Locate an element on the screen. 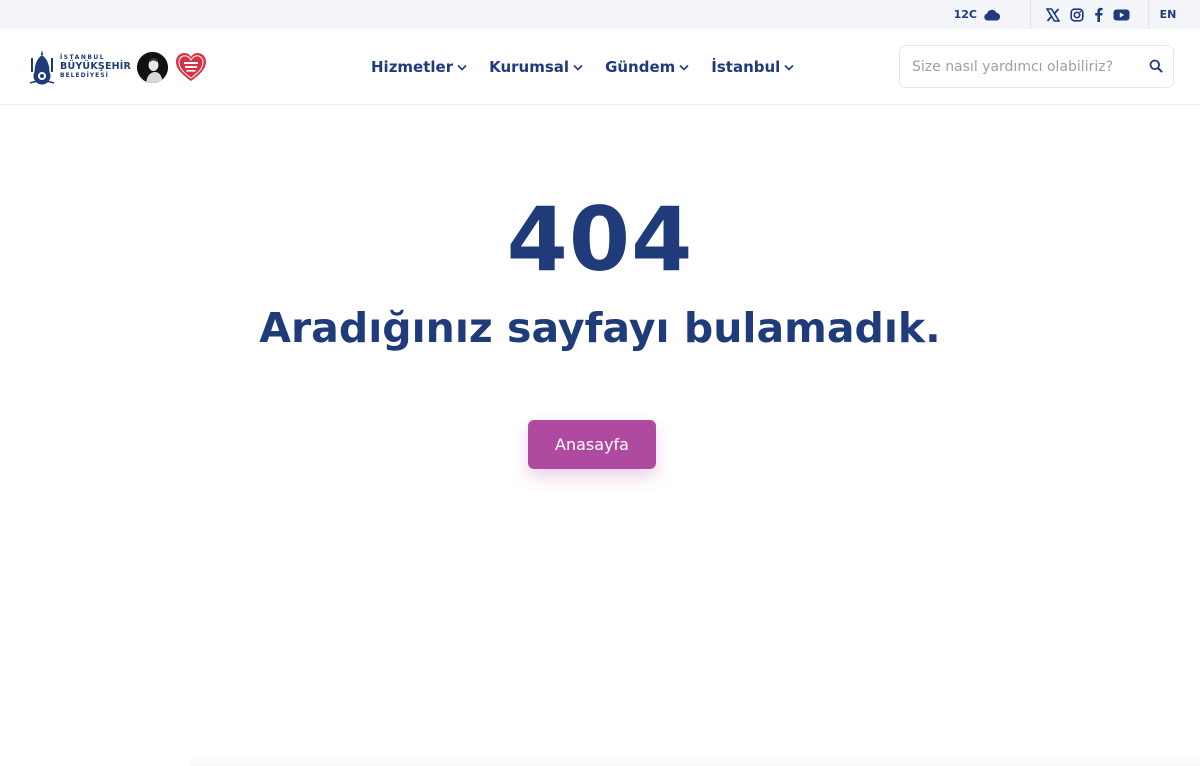 This screenshot has width=1200, height=766. social-links is located at coordinates (1088, 14).